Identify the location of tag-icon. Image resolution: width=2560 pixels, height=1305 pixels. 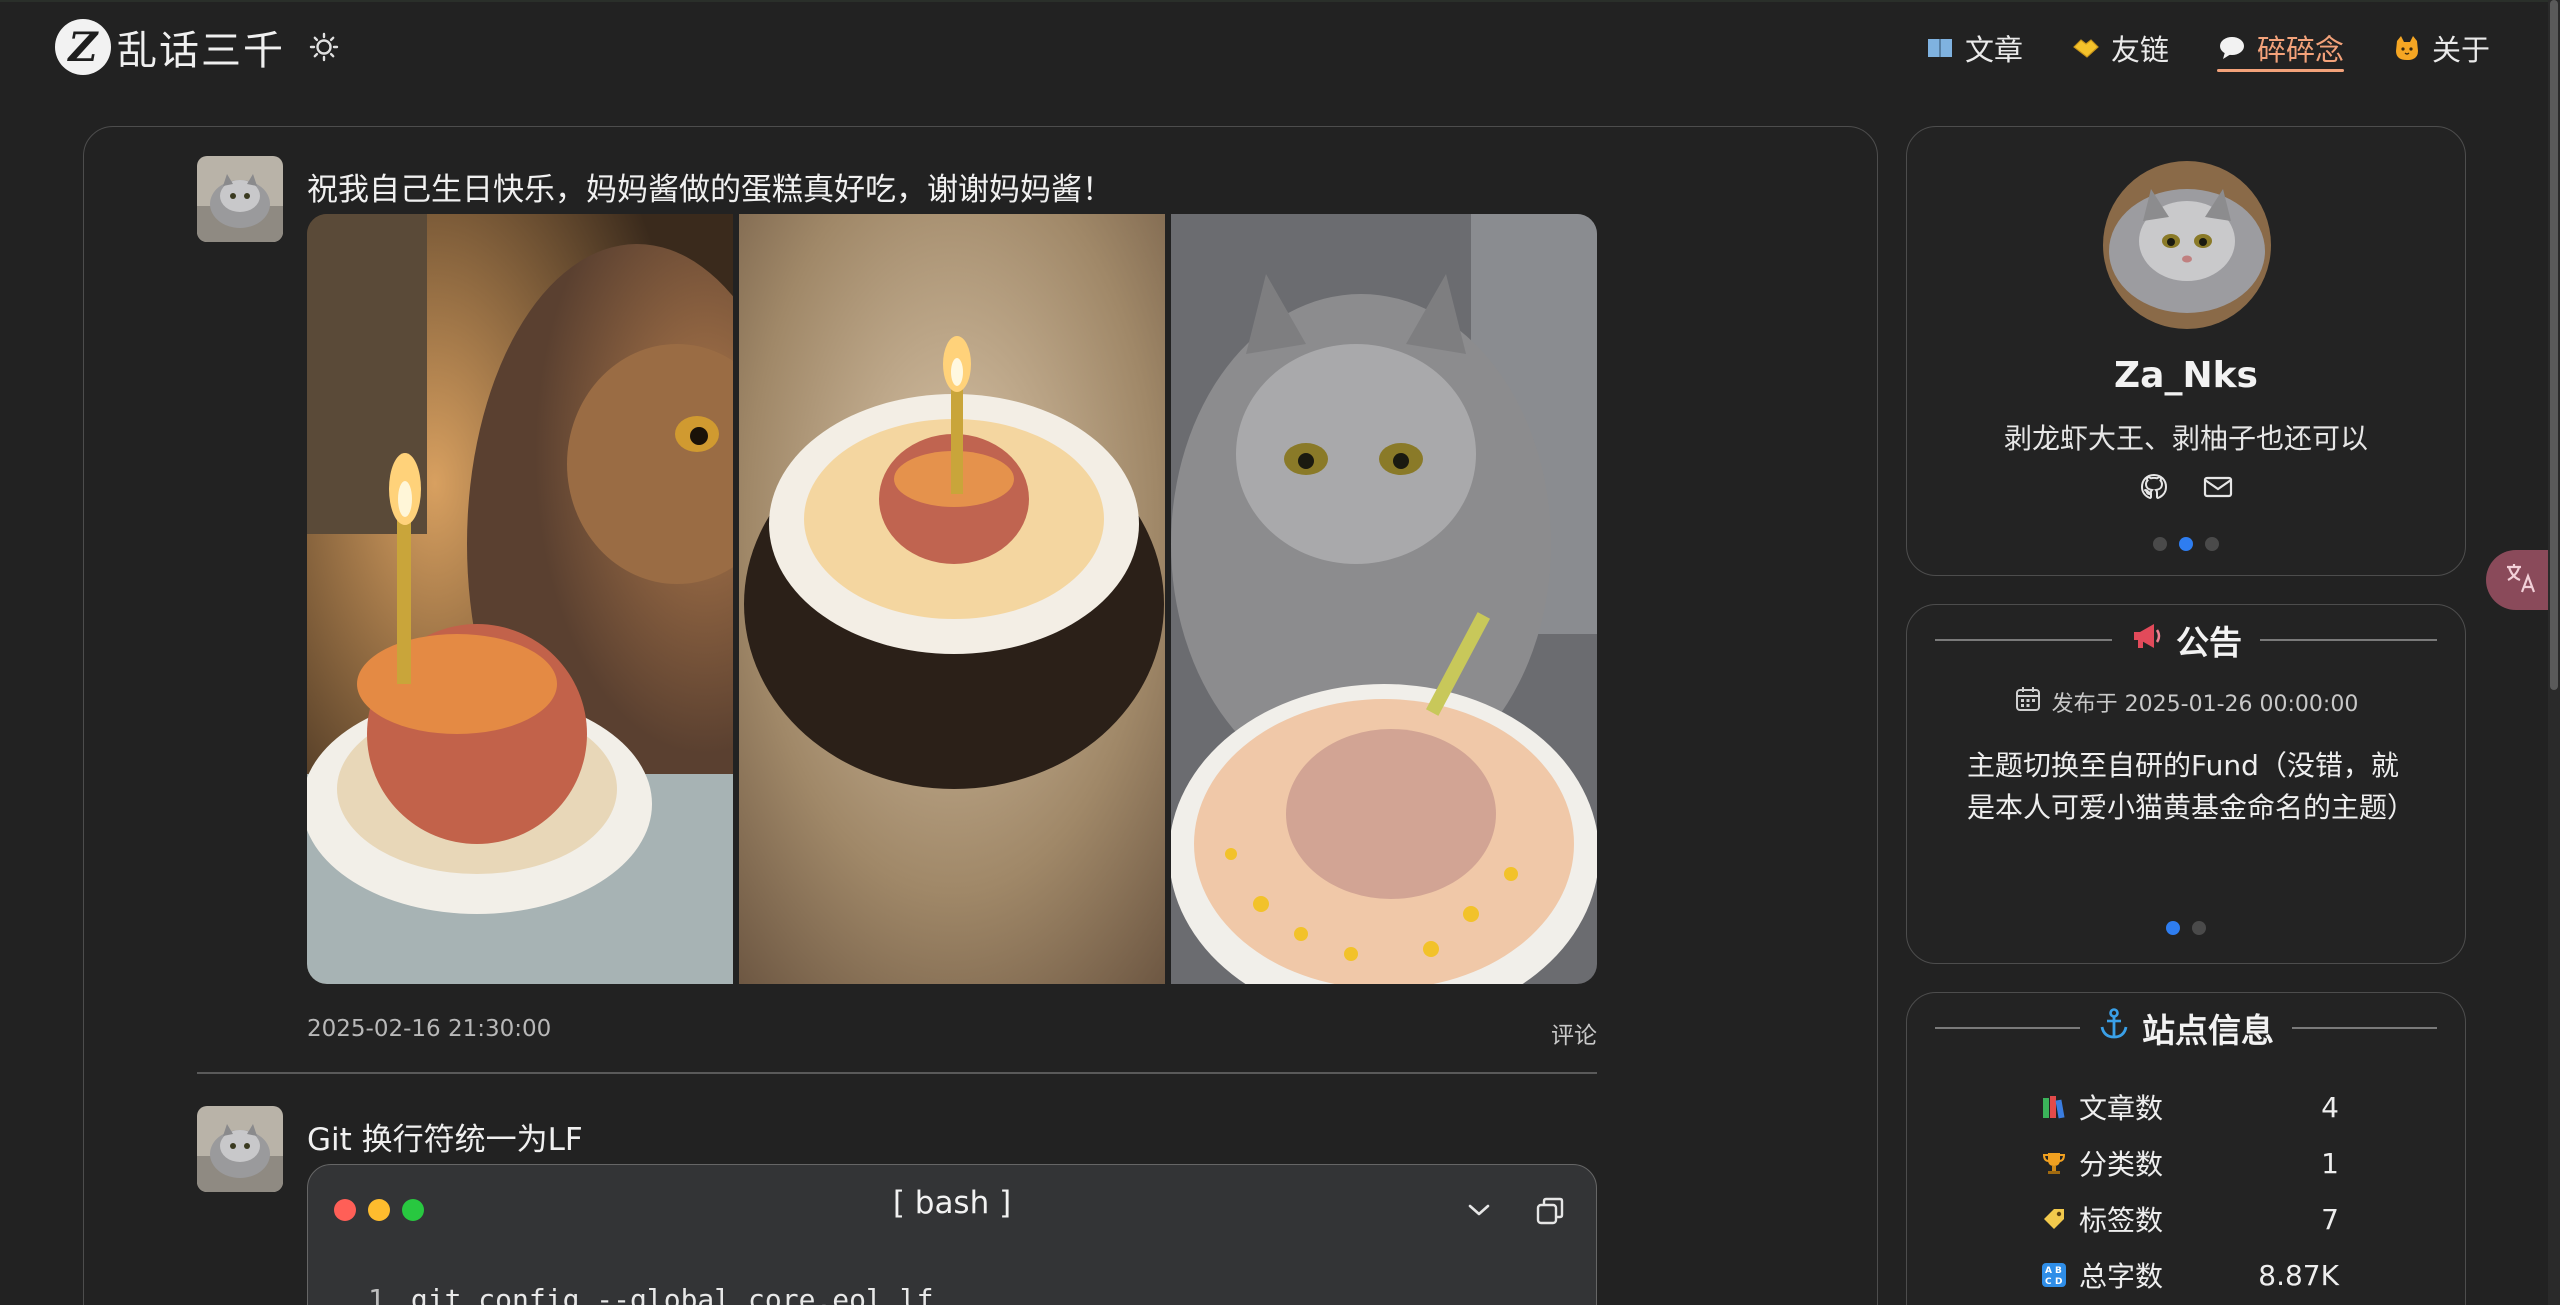
(2054, 1219).